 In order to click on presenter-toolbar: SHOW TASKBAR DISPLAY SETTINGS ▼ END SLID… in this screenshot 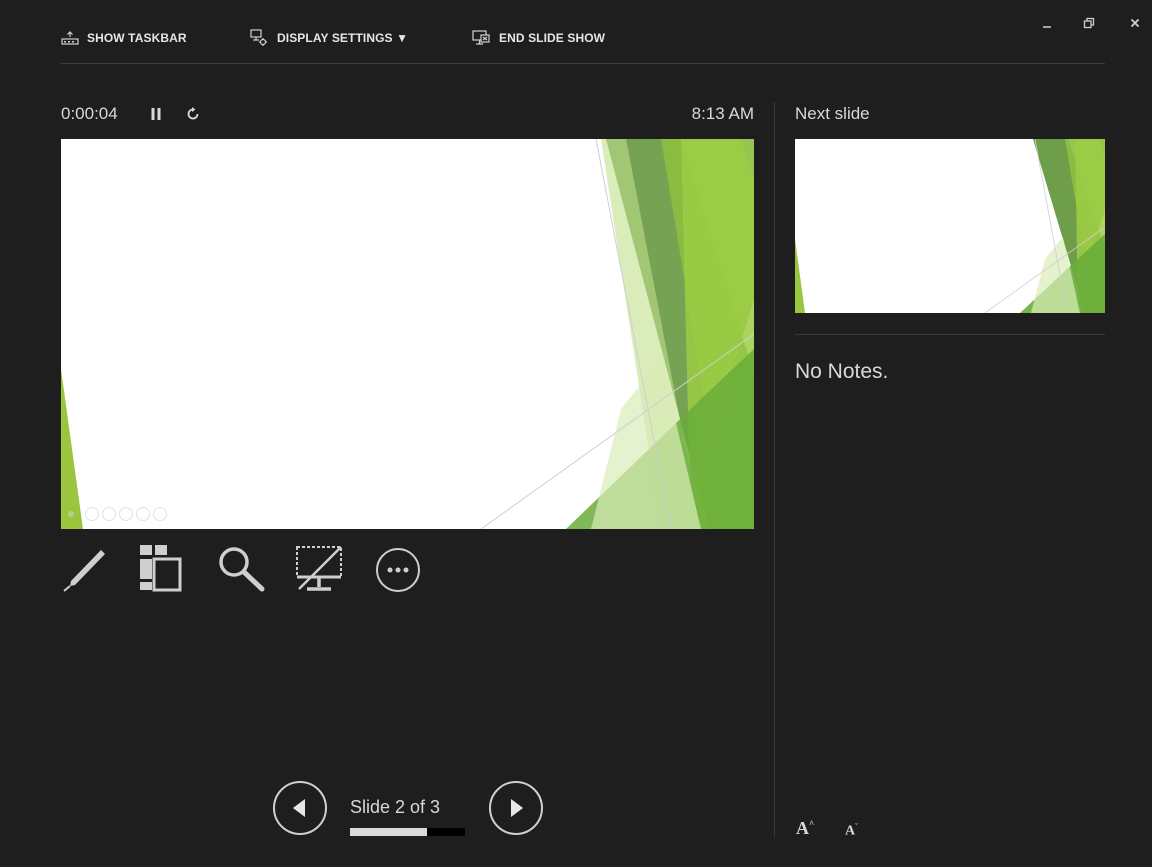, I will do `click(576, 32)`.